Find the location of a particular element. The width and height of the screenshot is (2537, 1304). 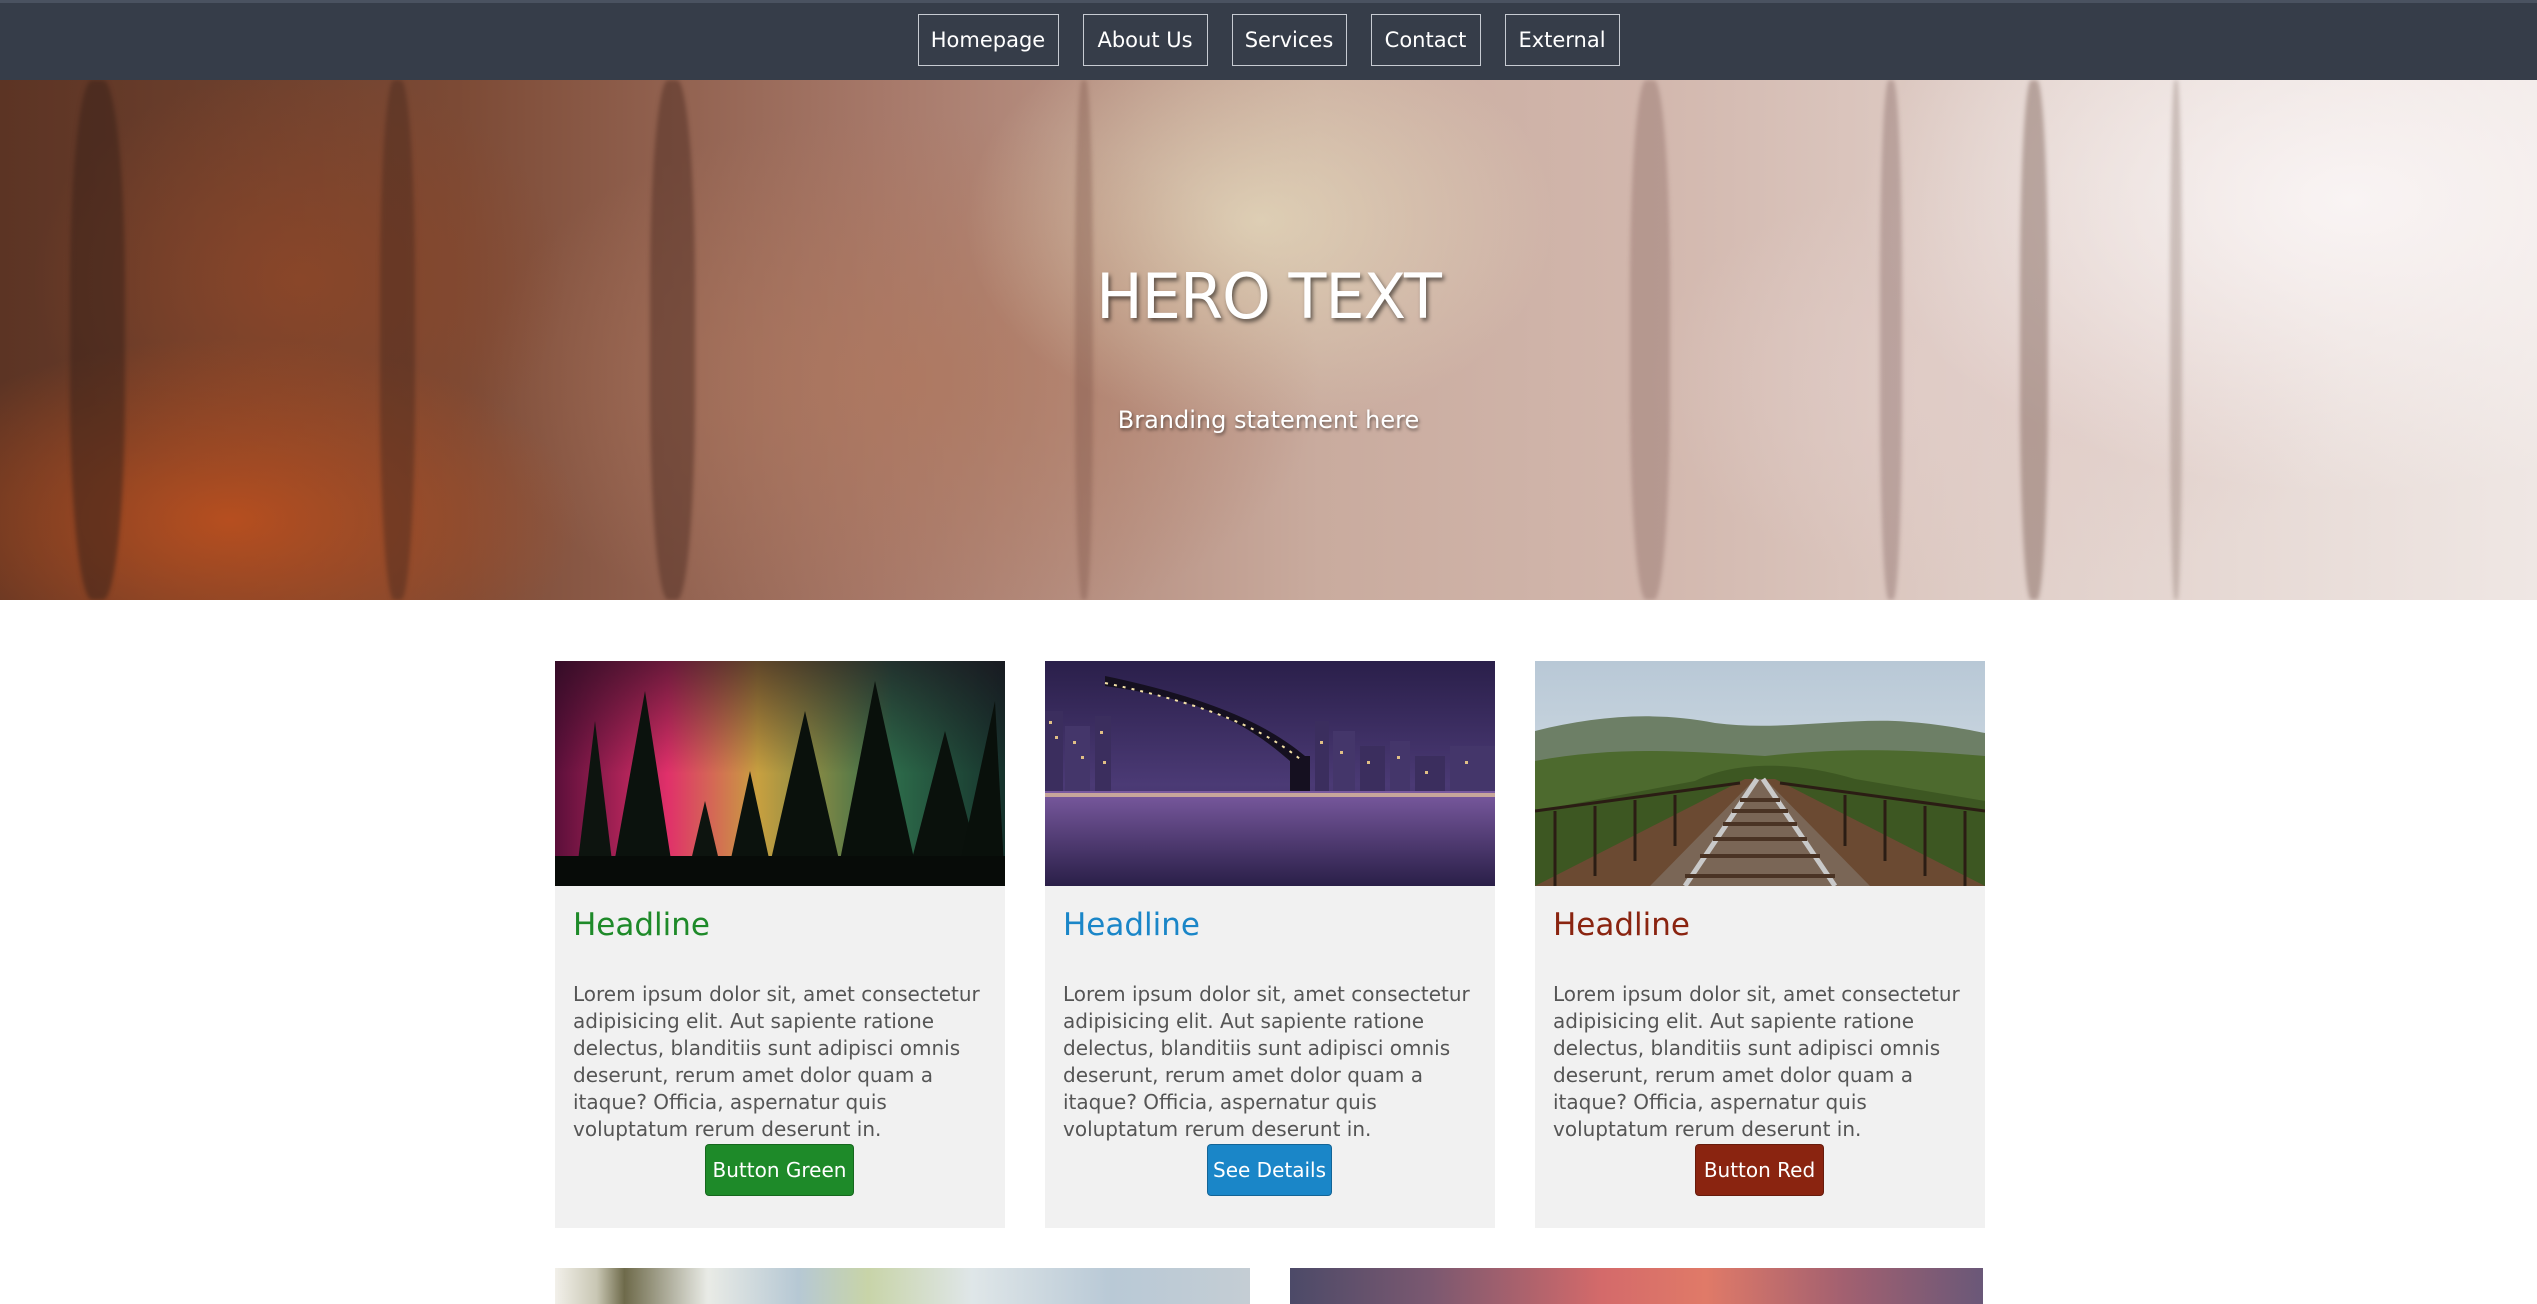

nav-about-us-button: About Us is located at coordinates (1145, 40).